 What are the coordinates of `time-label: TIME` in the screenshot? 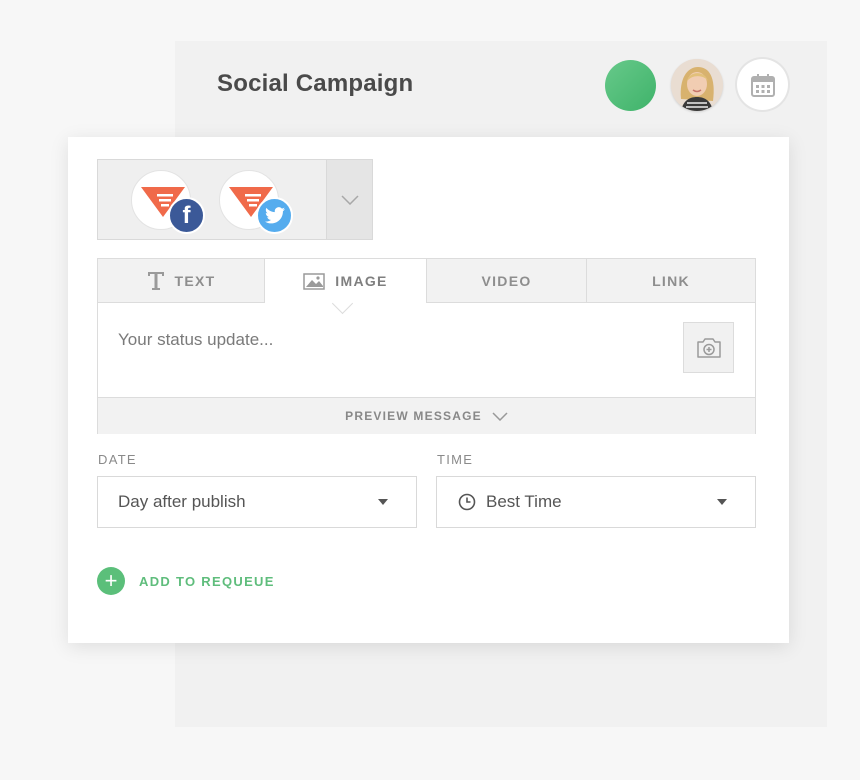 It's located at (455, 459).